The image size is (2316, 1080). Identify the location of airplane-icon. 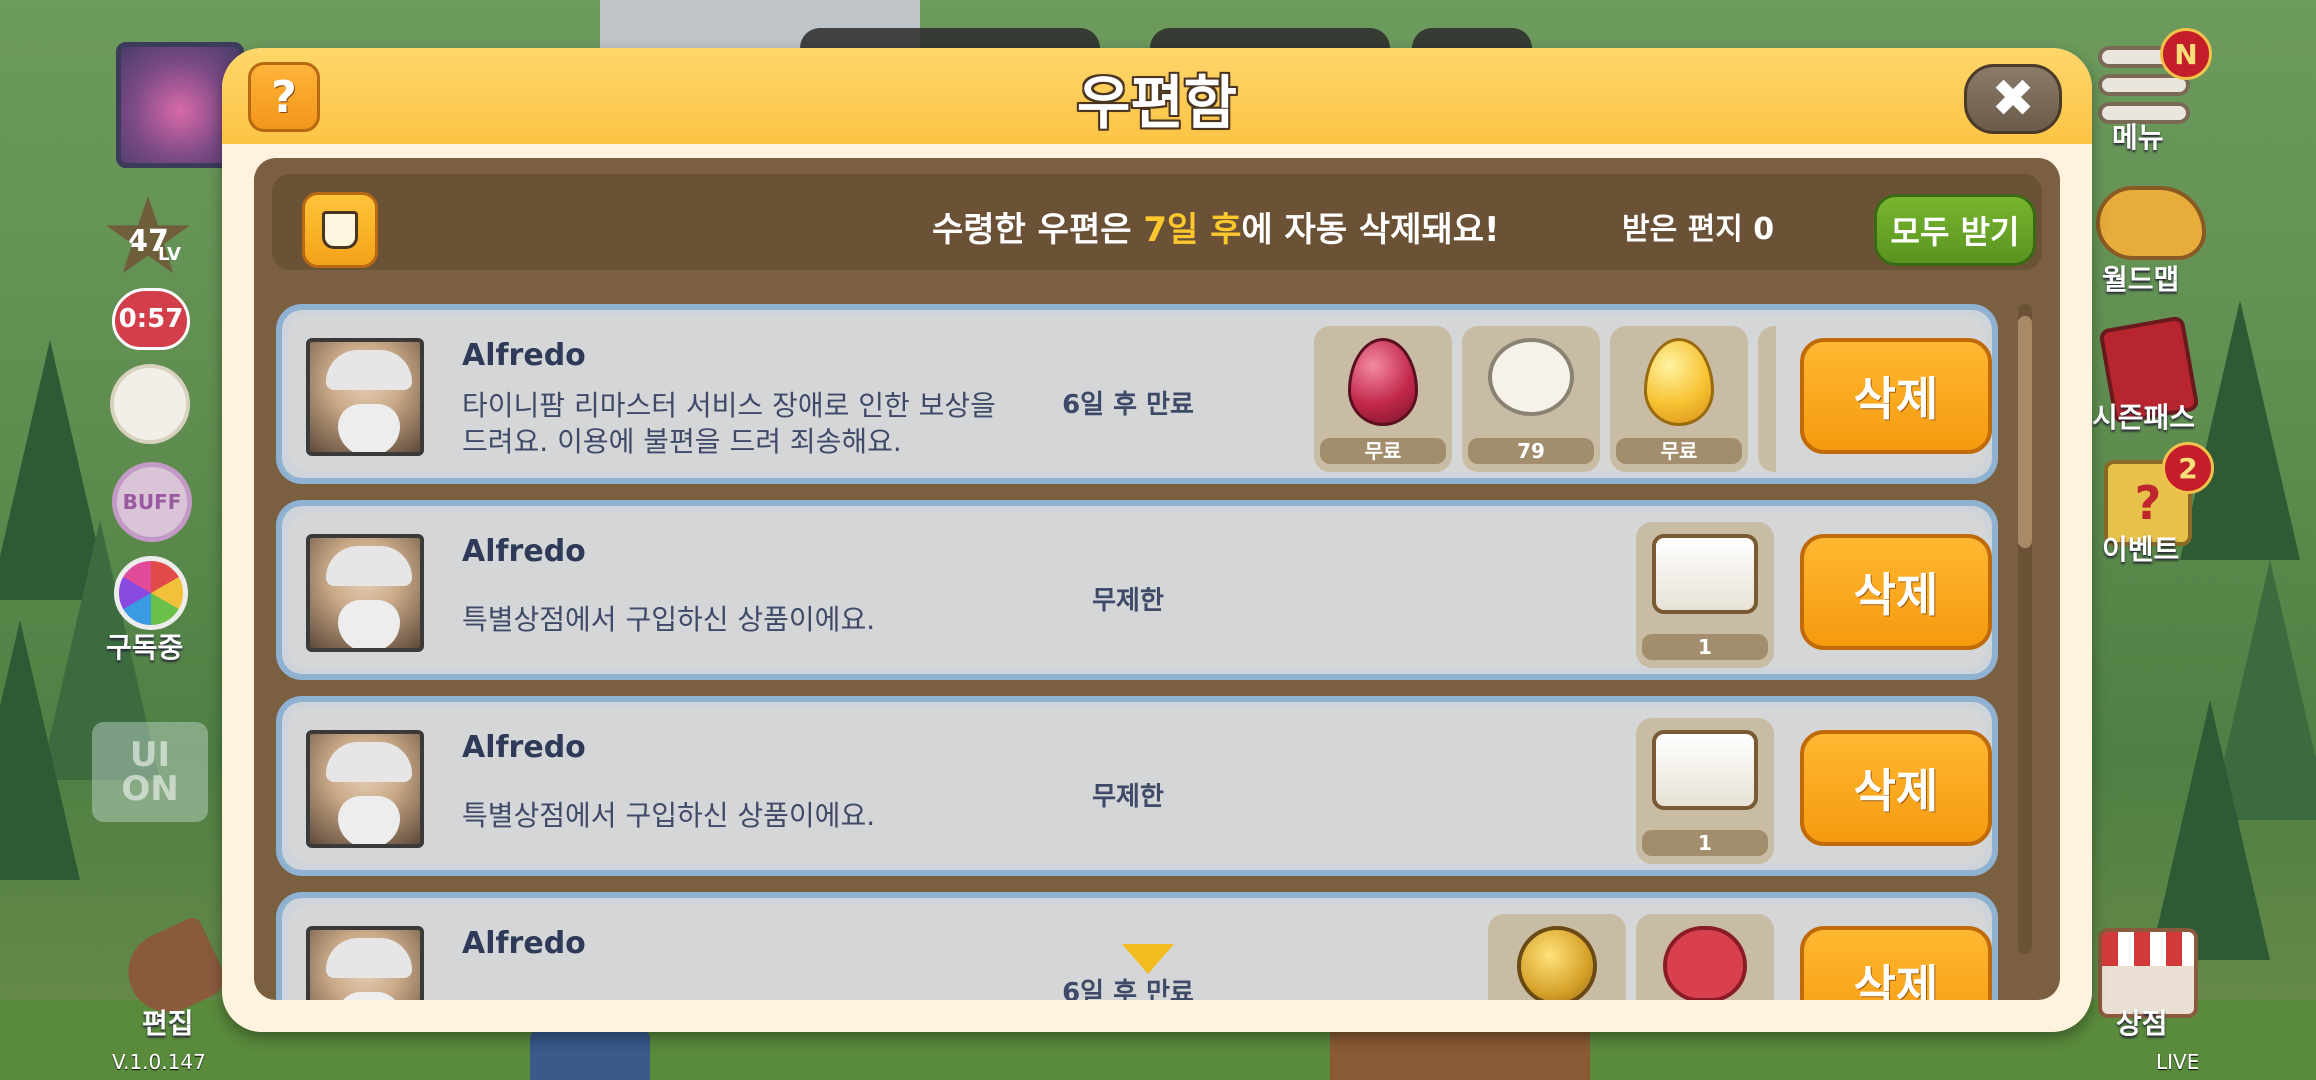
(2151, 223).